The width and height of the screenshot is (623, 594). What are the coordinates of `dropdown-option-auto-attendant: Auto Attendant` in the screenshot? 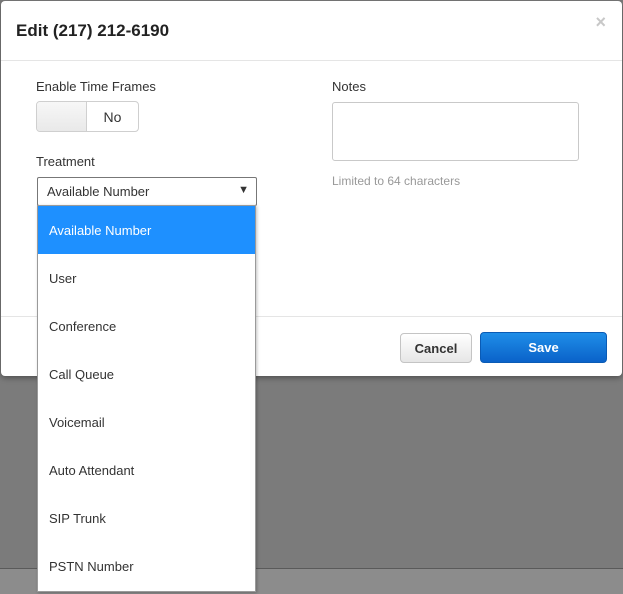 It's located at (146, 470).